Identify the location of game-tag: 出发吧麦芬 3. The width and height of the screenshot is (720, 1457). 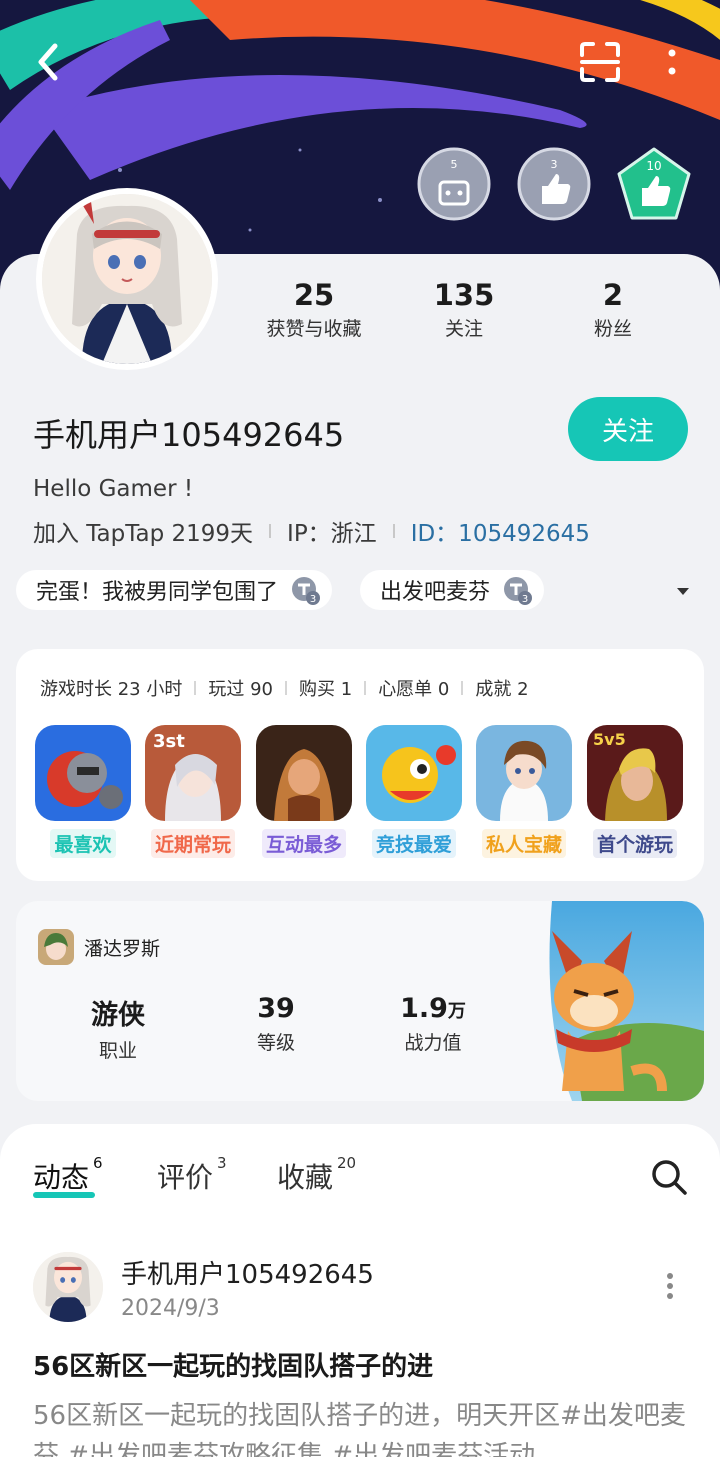
(452, 590).